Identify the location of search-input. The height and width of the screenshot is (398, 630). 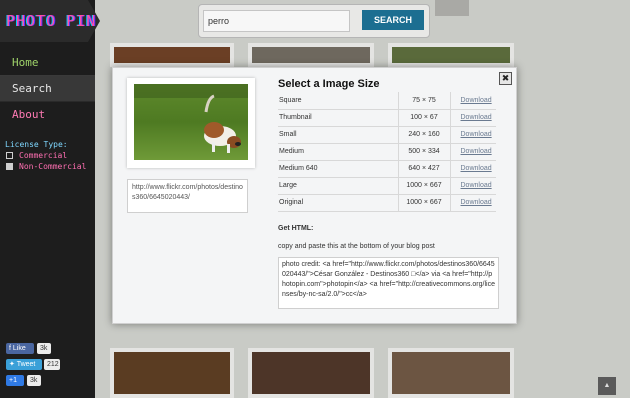
(276, 21).